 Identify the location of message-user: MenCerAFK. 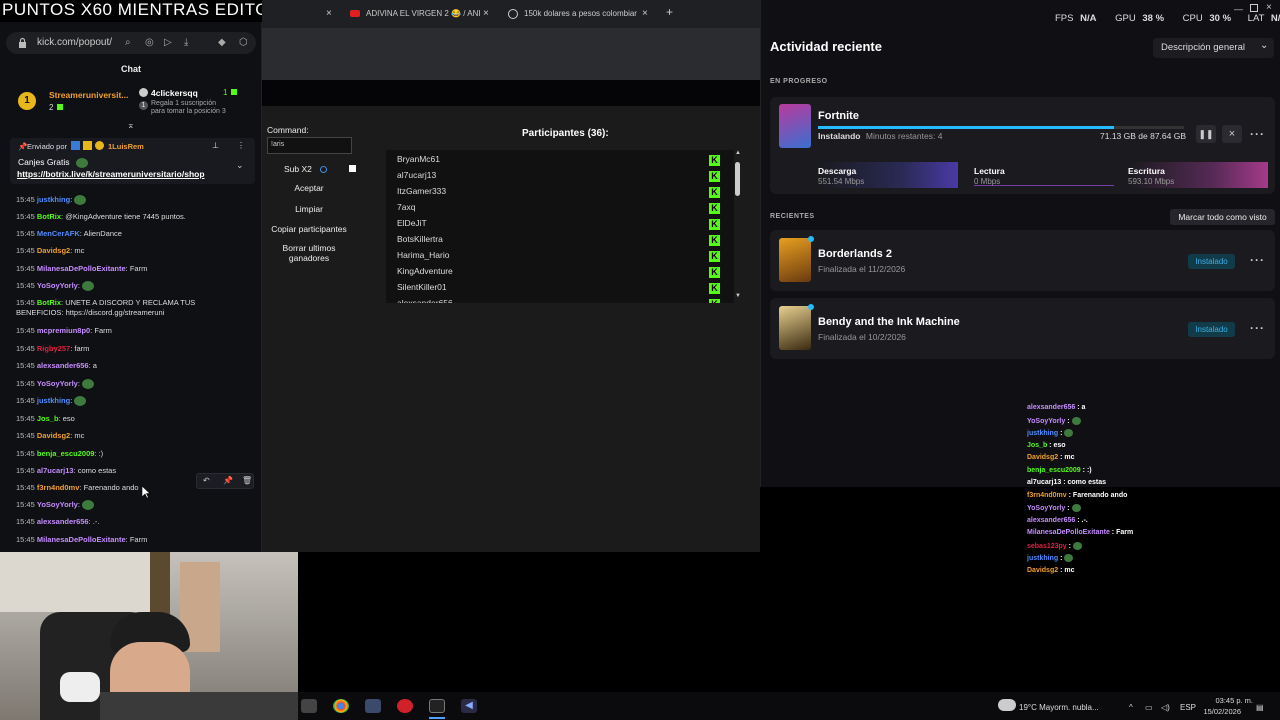
(58, 233).